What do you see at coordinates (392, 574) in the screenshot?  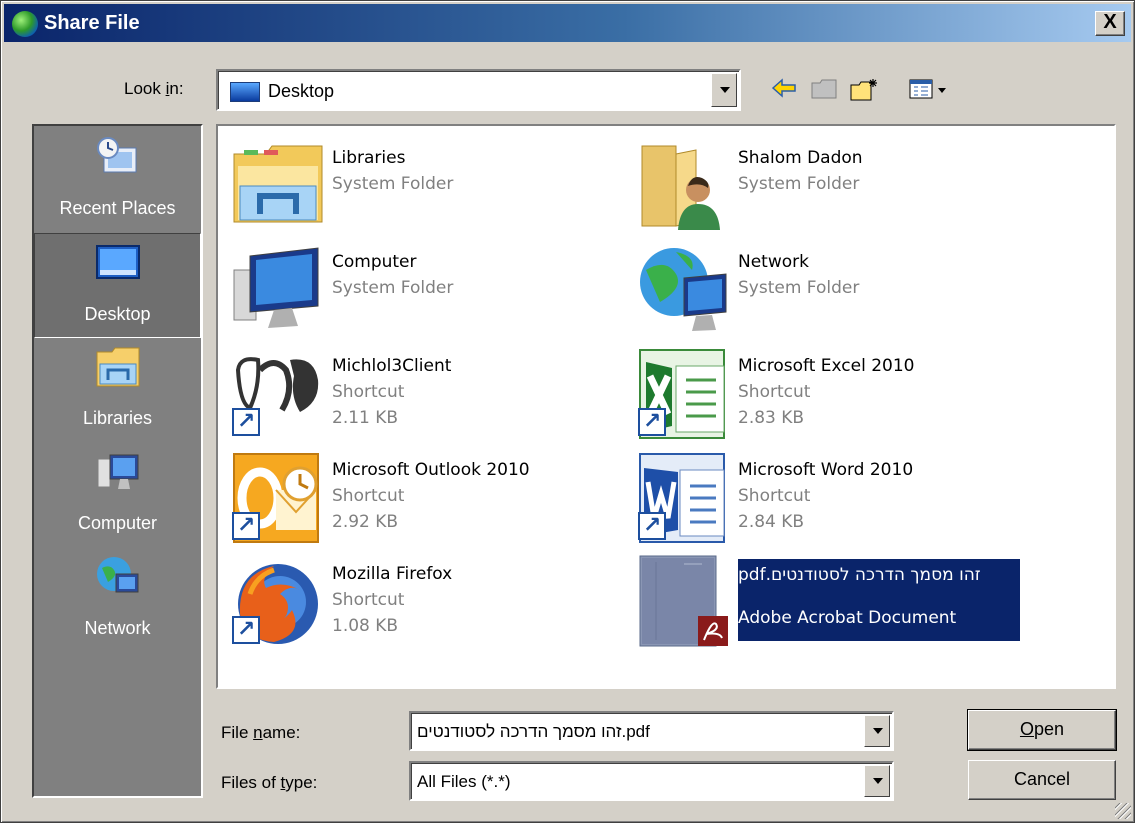 I see `file-name: Mozilla Firefox` at bounding box center [392, 574].